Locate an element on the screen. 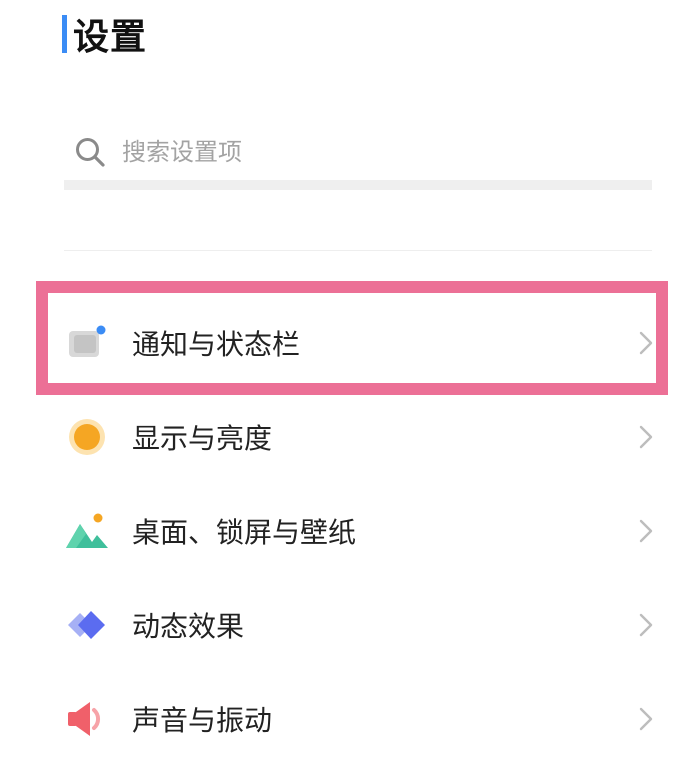 Image resolution: width=682 pixels, height=759 pixels. search-underline is located at coordinates (358, 185).